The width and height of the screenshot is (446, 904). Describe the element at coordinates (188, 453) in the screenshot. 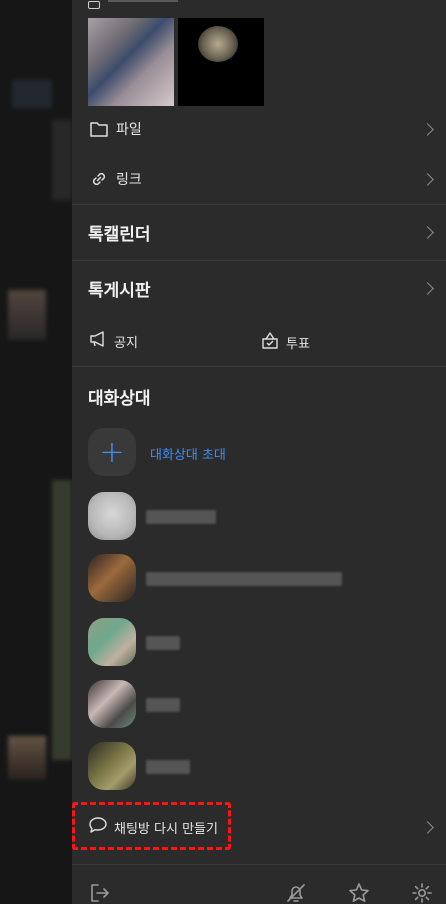

I see `invite-label: 대화상대 초대` at that location.